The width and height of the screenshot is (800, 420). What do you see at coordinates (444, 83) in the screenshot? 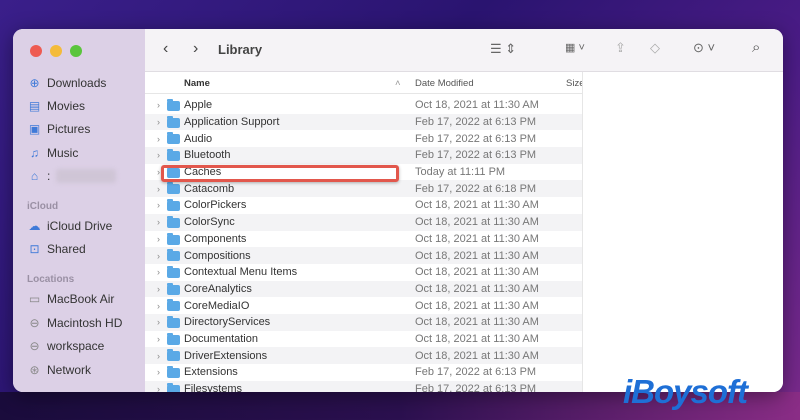
I see `column-date-modified: Date Modified` at bounding box center [444, 83].